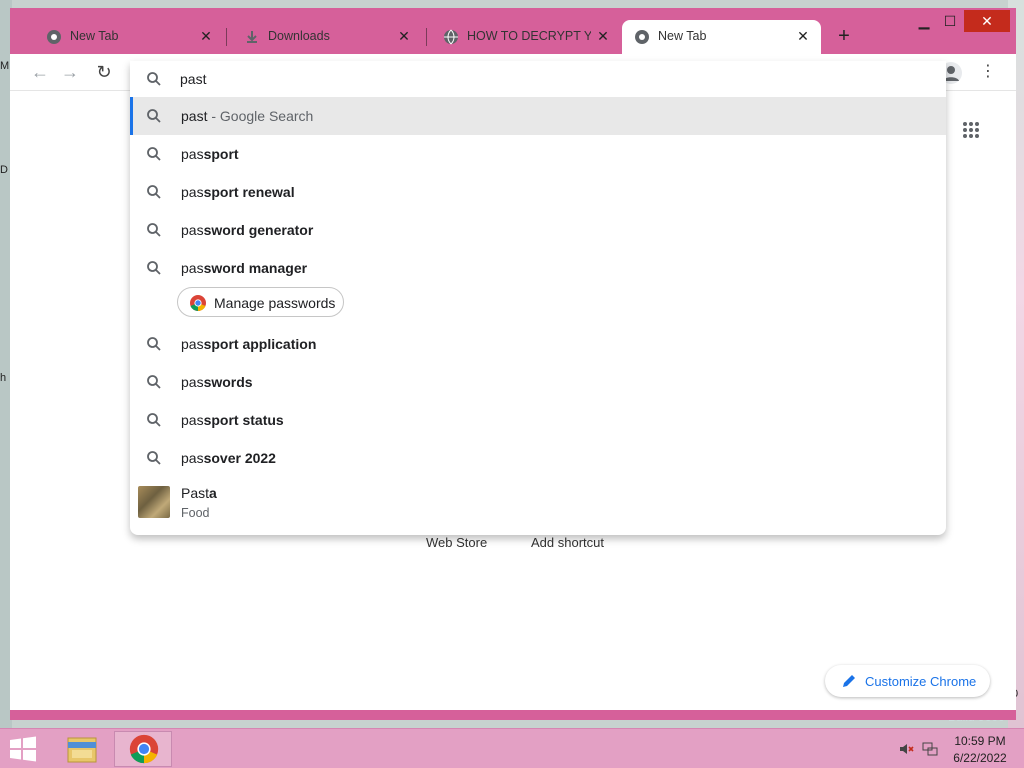 The width and height of the screenshot is (1024, 768). Describe the element at coordinates (849, 681) in the screenshot. I see `pencil-icon` at that location.